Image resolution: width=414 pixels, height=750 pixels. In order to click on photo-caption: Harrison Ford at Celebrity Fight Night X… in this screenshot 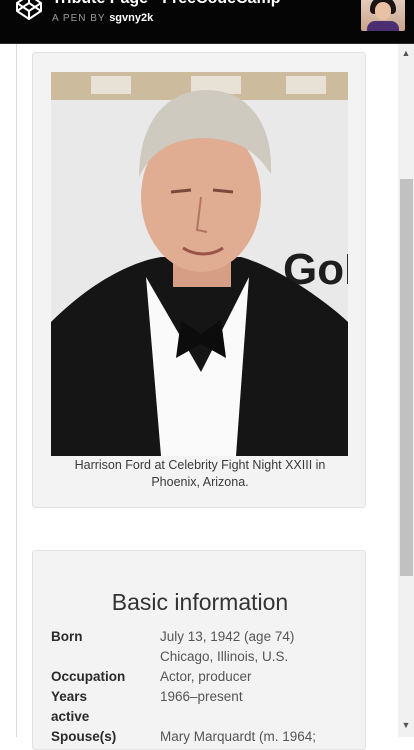, I will do `click(200, 473)`.